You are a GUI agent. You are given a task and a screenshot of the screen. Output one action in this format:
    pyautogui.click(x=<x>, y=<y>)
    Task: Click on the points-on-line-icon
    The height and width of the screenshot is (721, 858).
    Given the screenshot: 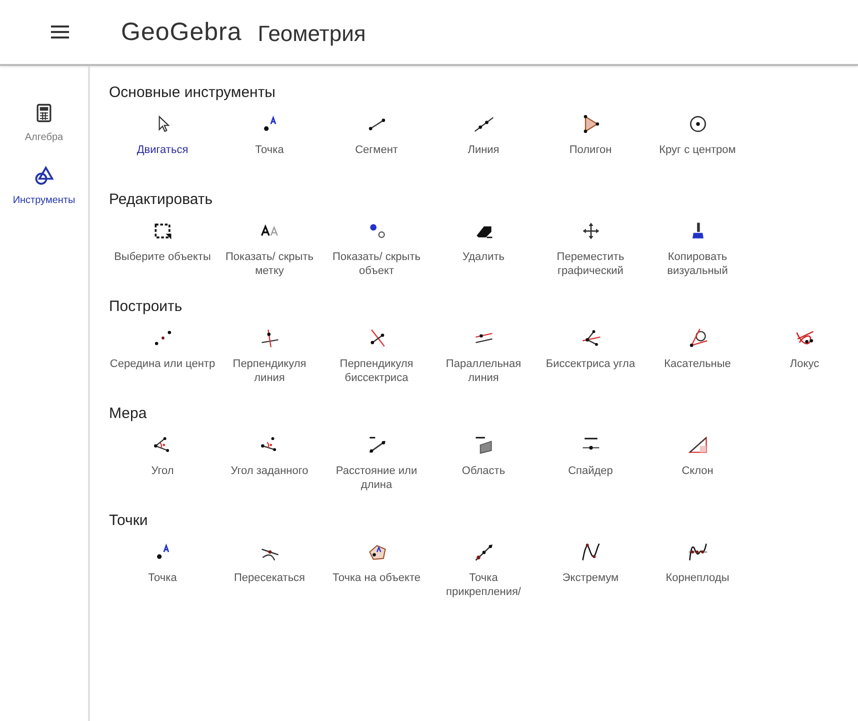 What is the action you would take?
    pyautogui.click(x=483, y=552)
    